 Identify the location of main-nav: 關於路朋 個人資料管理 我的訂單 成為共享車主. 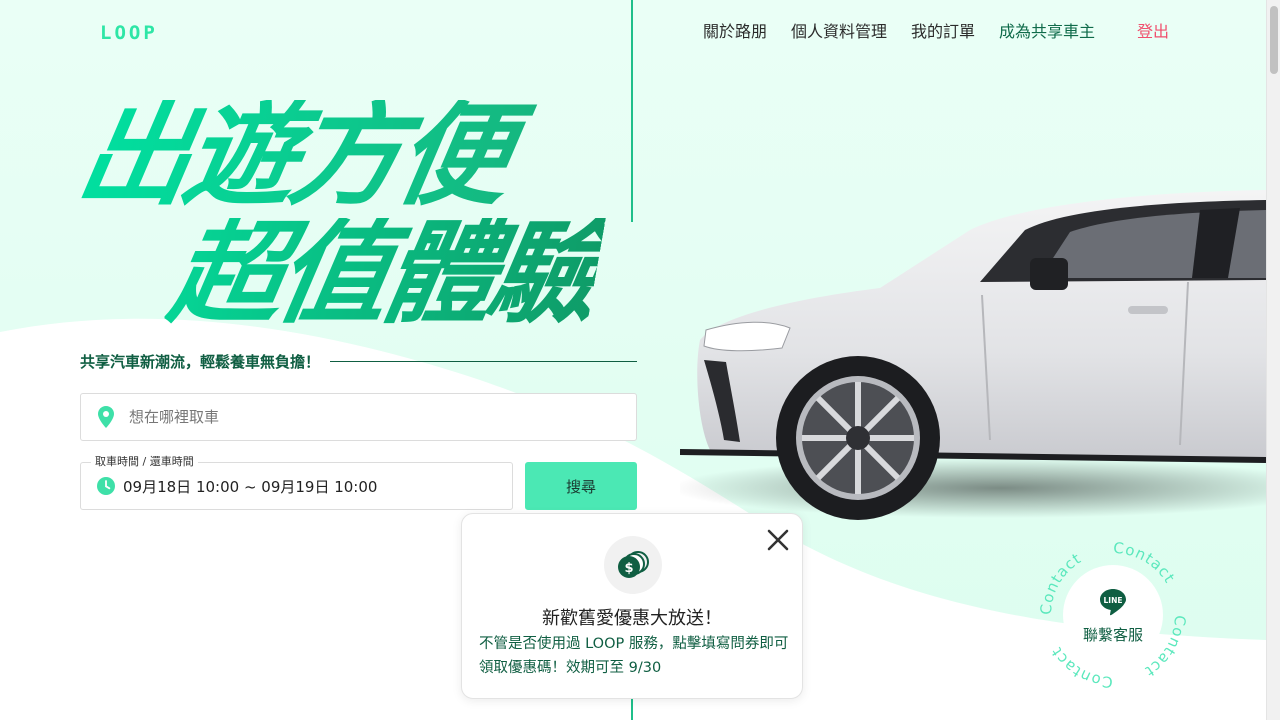
(911, 32).